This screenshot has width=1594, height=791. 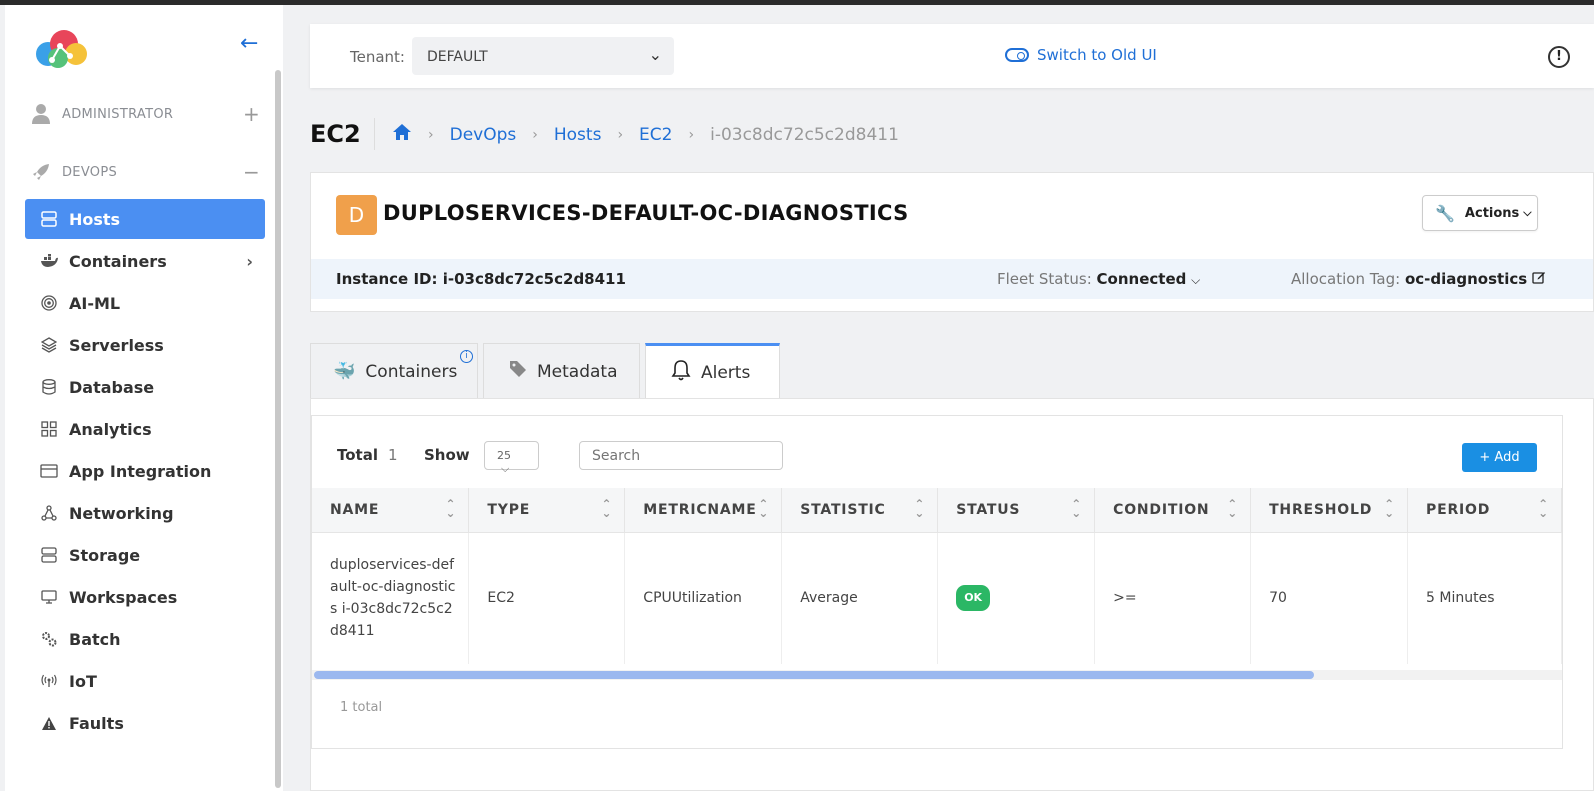 I want to click on chevron-down-icon: ⌵, so click(x=1196, y=280).